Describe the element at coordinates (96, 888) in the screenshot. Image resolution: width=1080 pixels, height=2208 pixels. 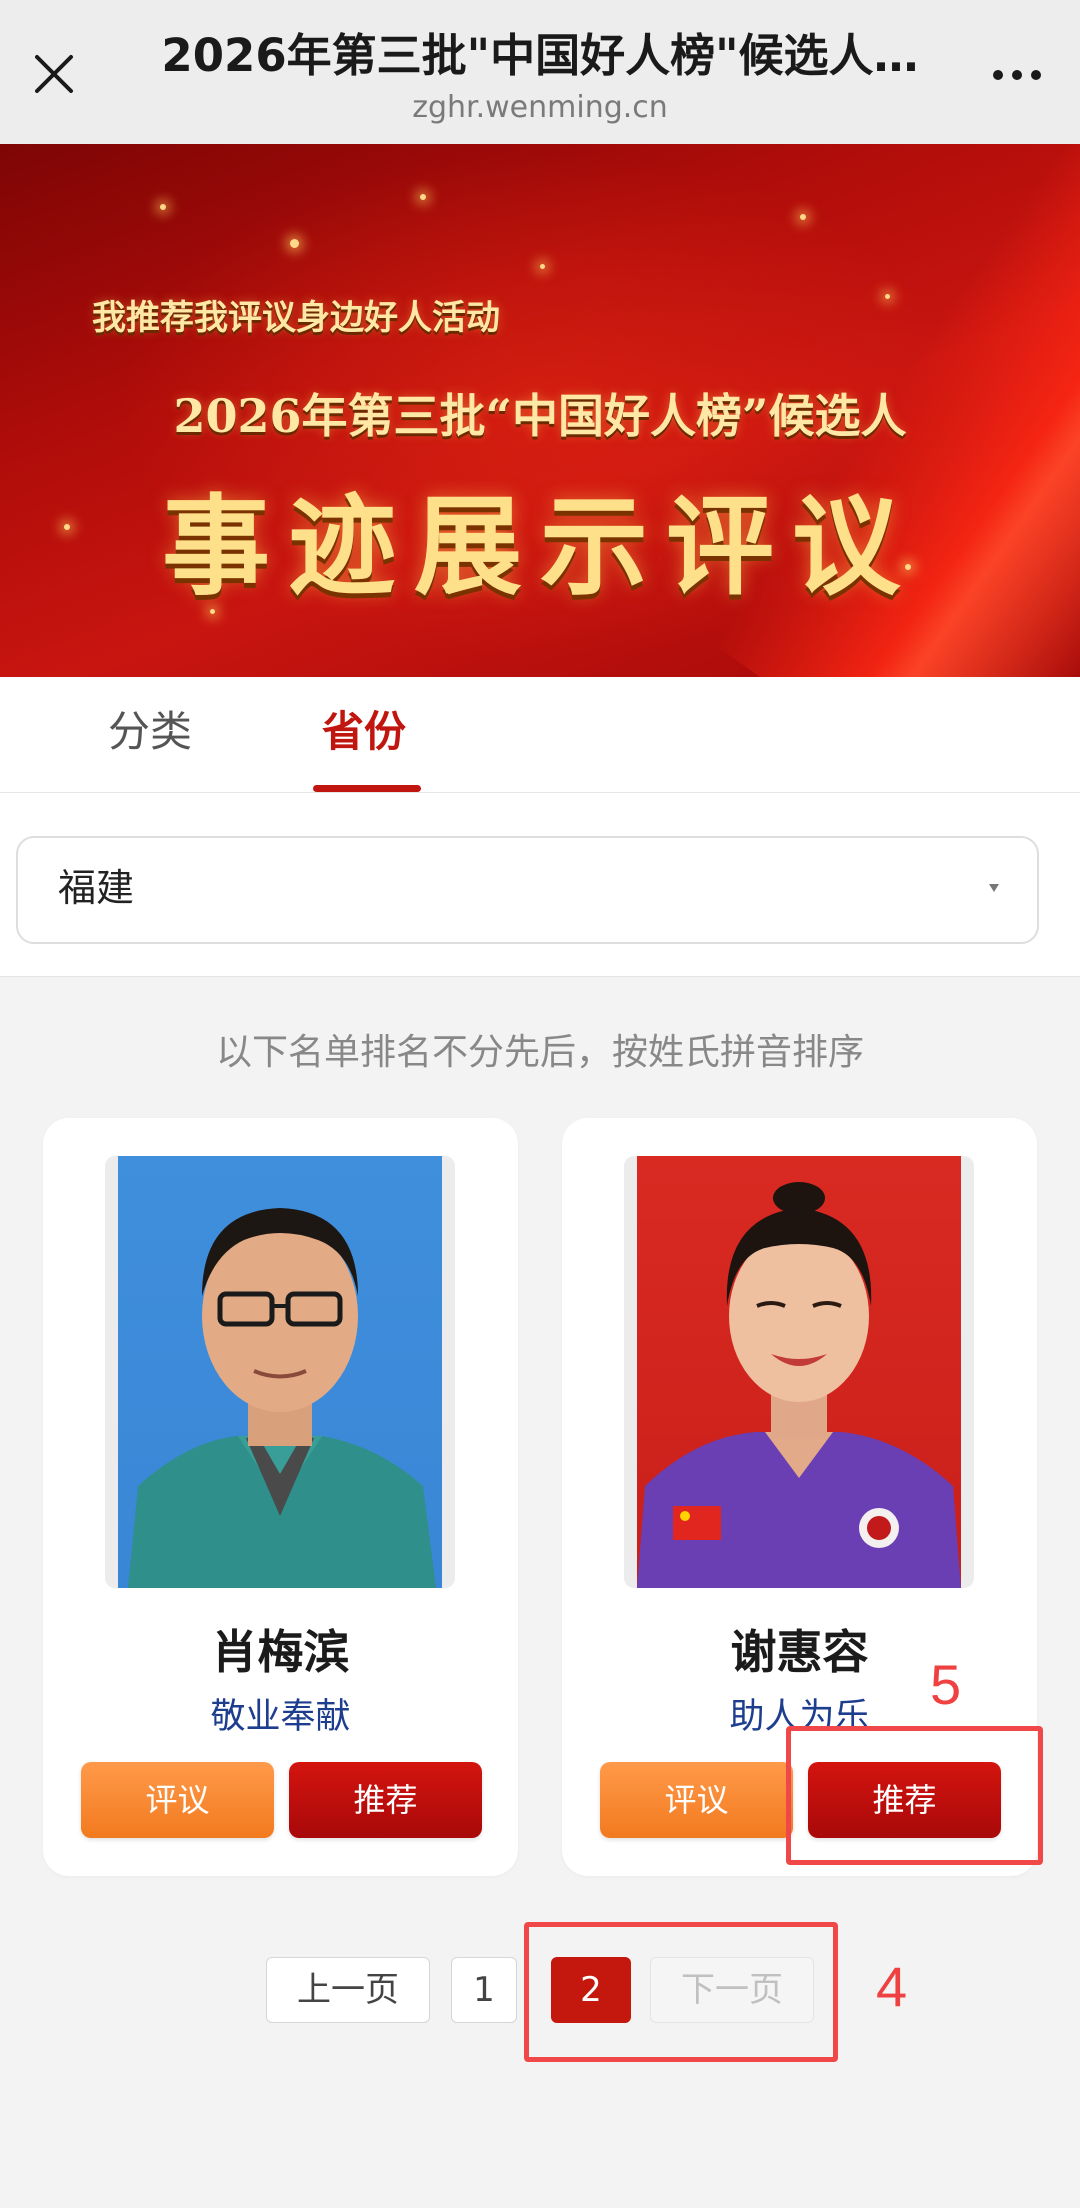
I see `province-select-value: 福建` at that location.